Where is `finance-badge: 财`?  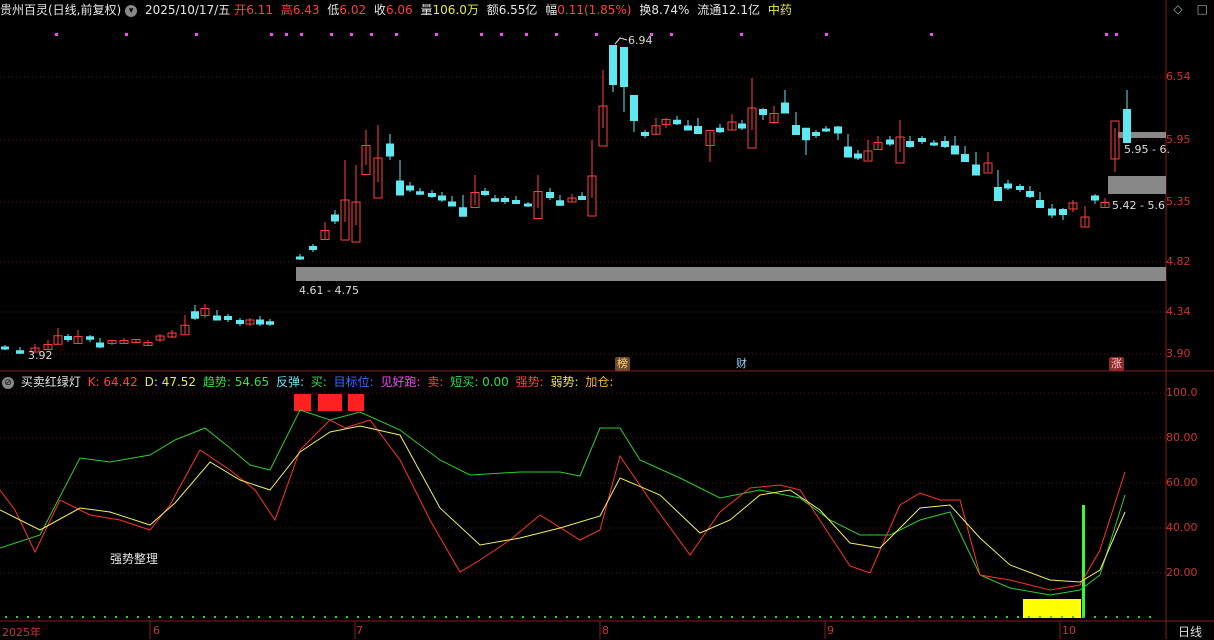
finance-badge: 财 is located at coordinates (741, 364).